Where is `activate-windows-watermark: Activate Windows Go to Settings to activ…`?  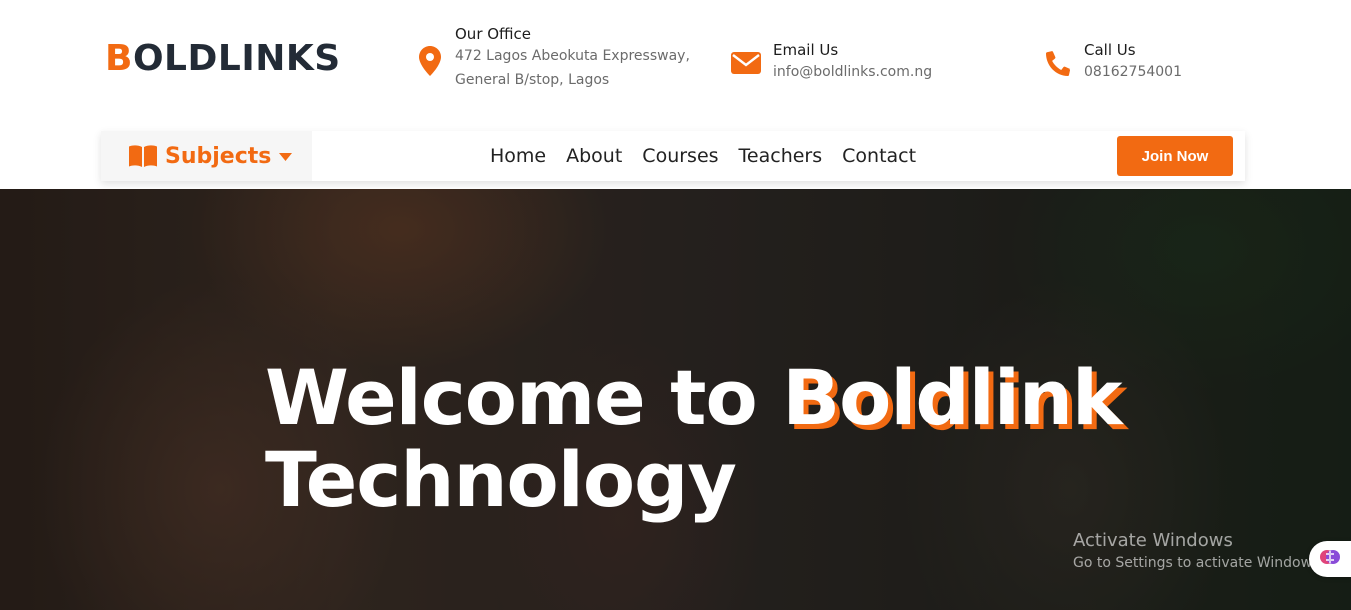
activate-windows-watermark: Activate Windows Go to Settings to activ… is located at coordinates (1198, 551).